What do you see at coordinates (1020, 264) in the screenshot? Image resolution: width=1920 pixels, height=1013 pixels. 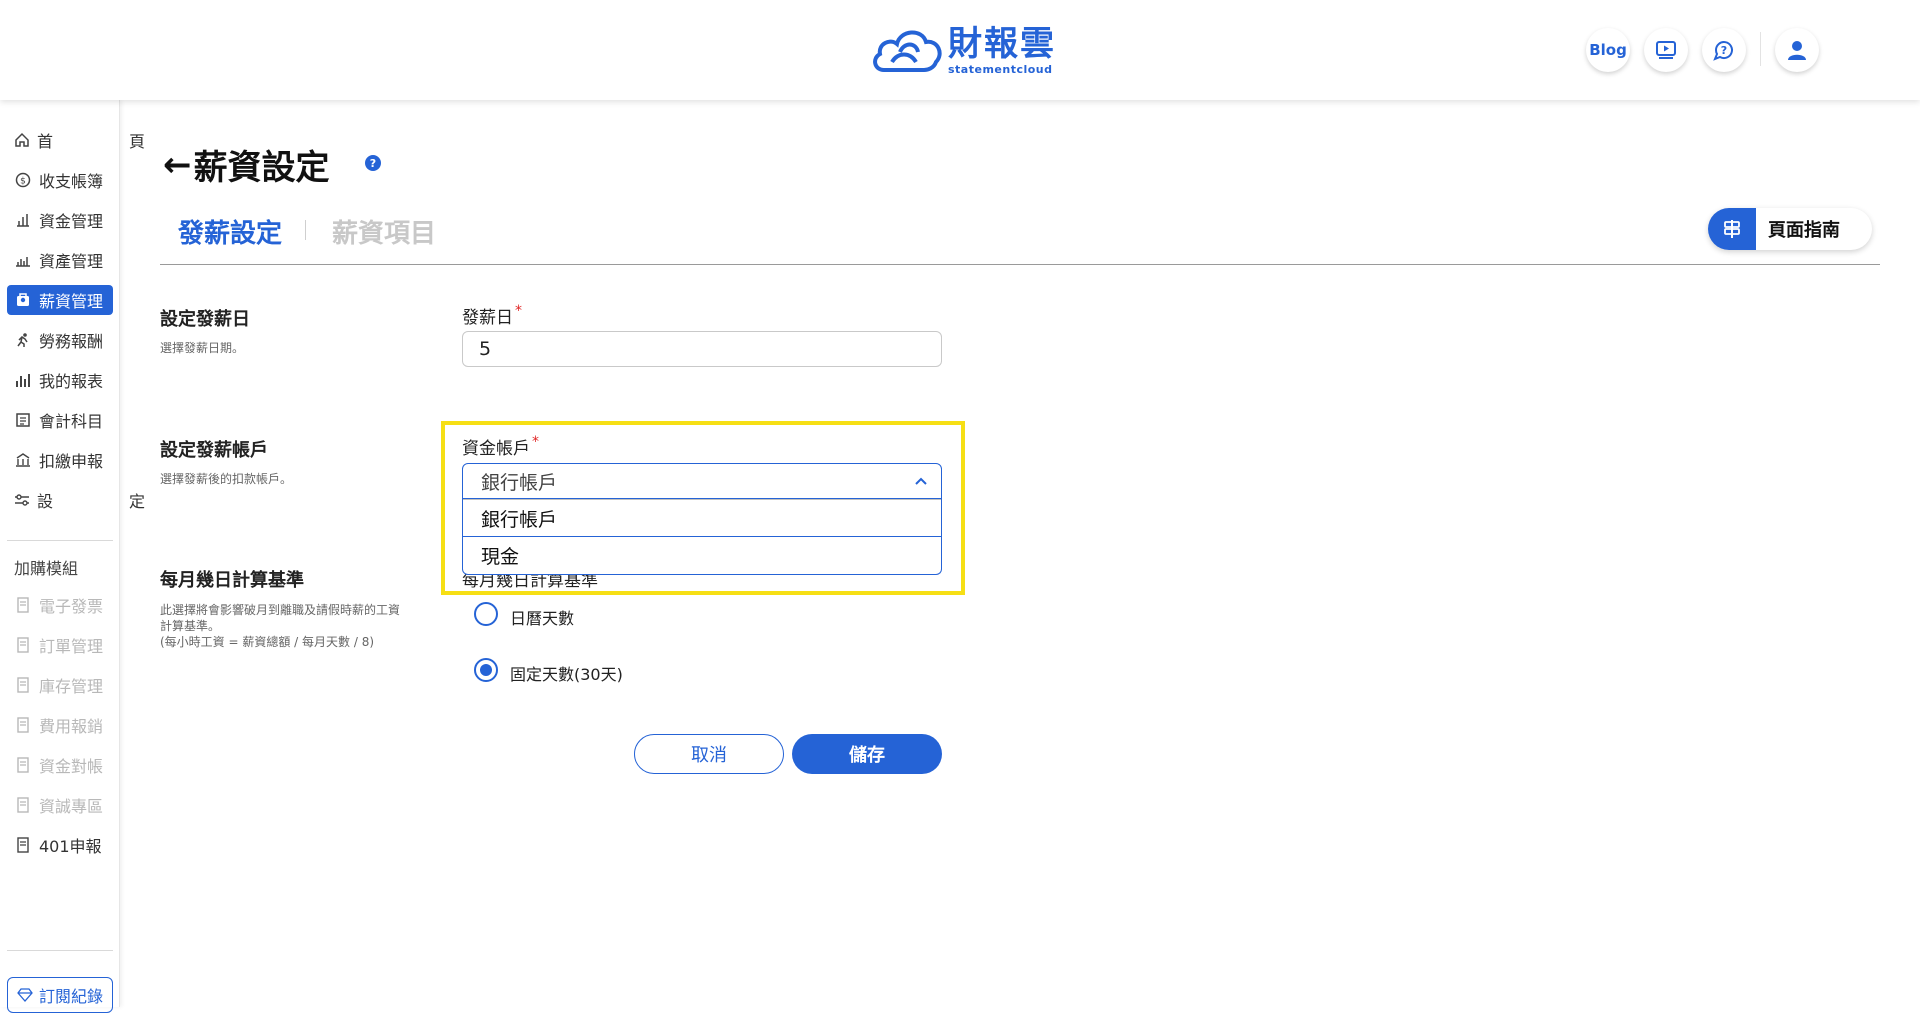 I see `tab-underline-divider` at bounding box center [1020, 264].